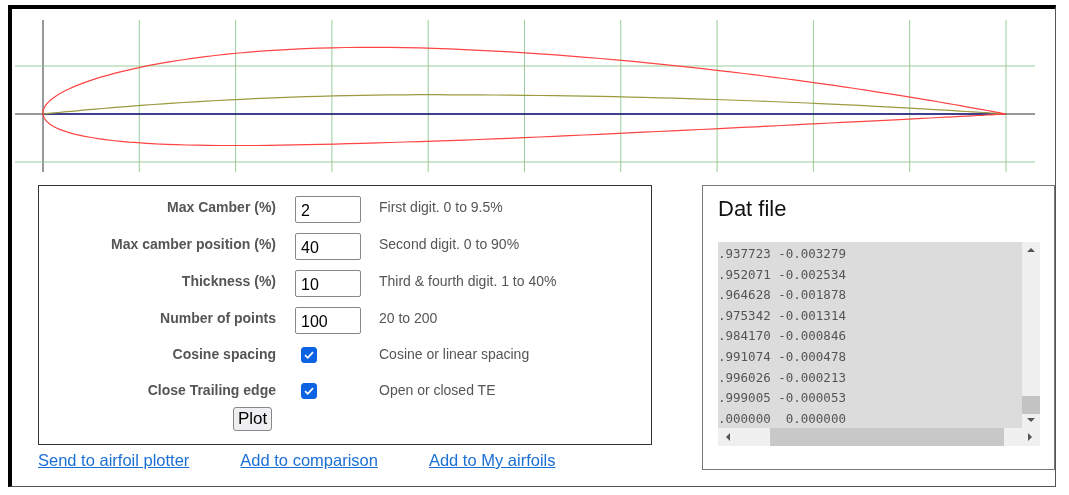  Describe the element at coordinates (328, 283) in the screenshot. I see `number-field: 10` at that location.